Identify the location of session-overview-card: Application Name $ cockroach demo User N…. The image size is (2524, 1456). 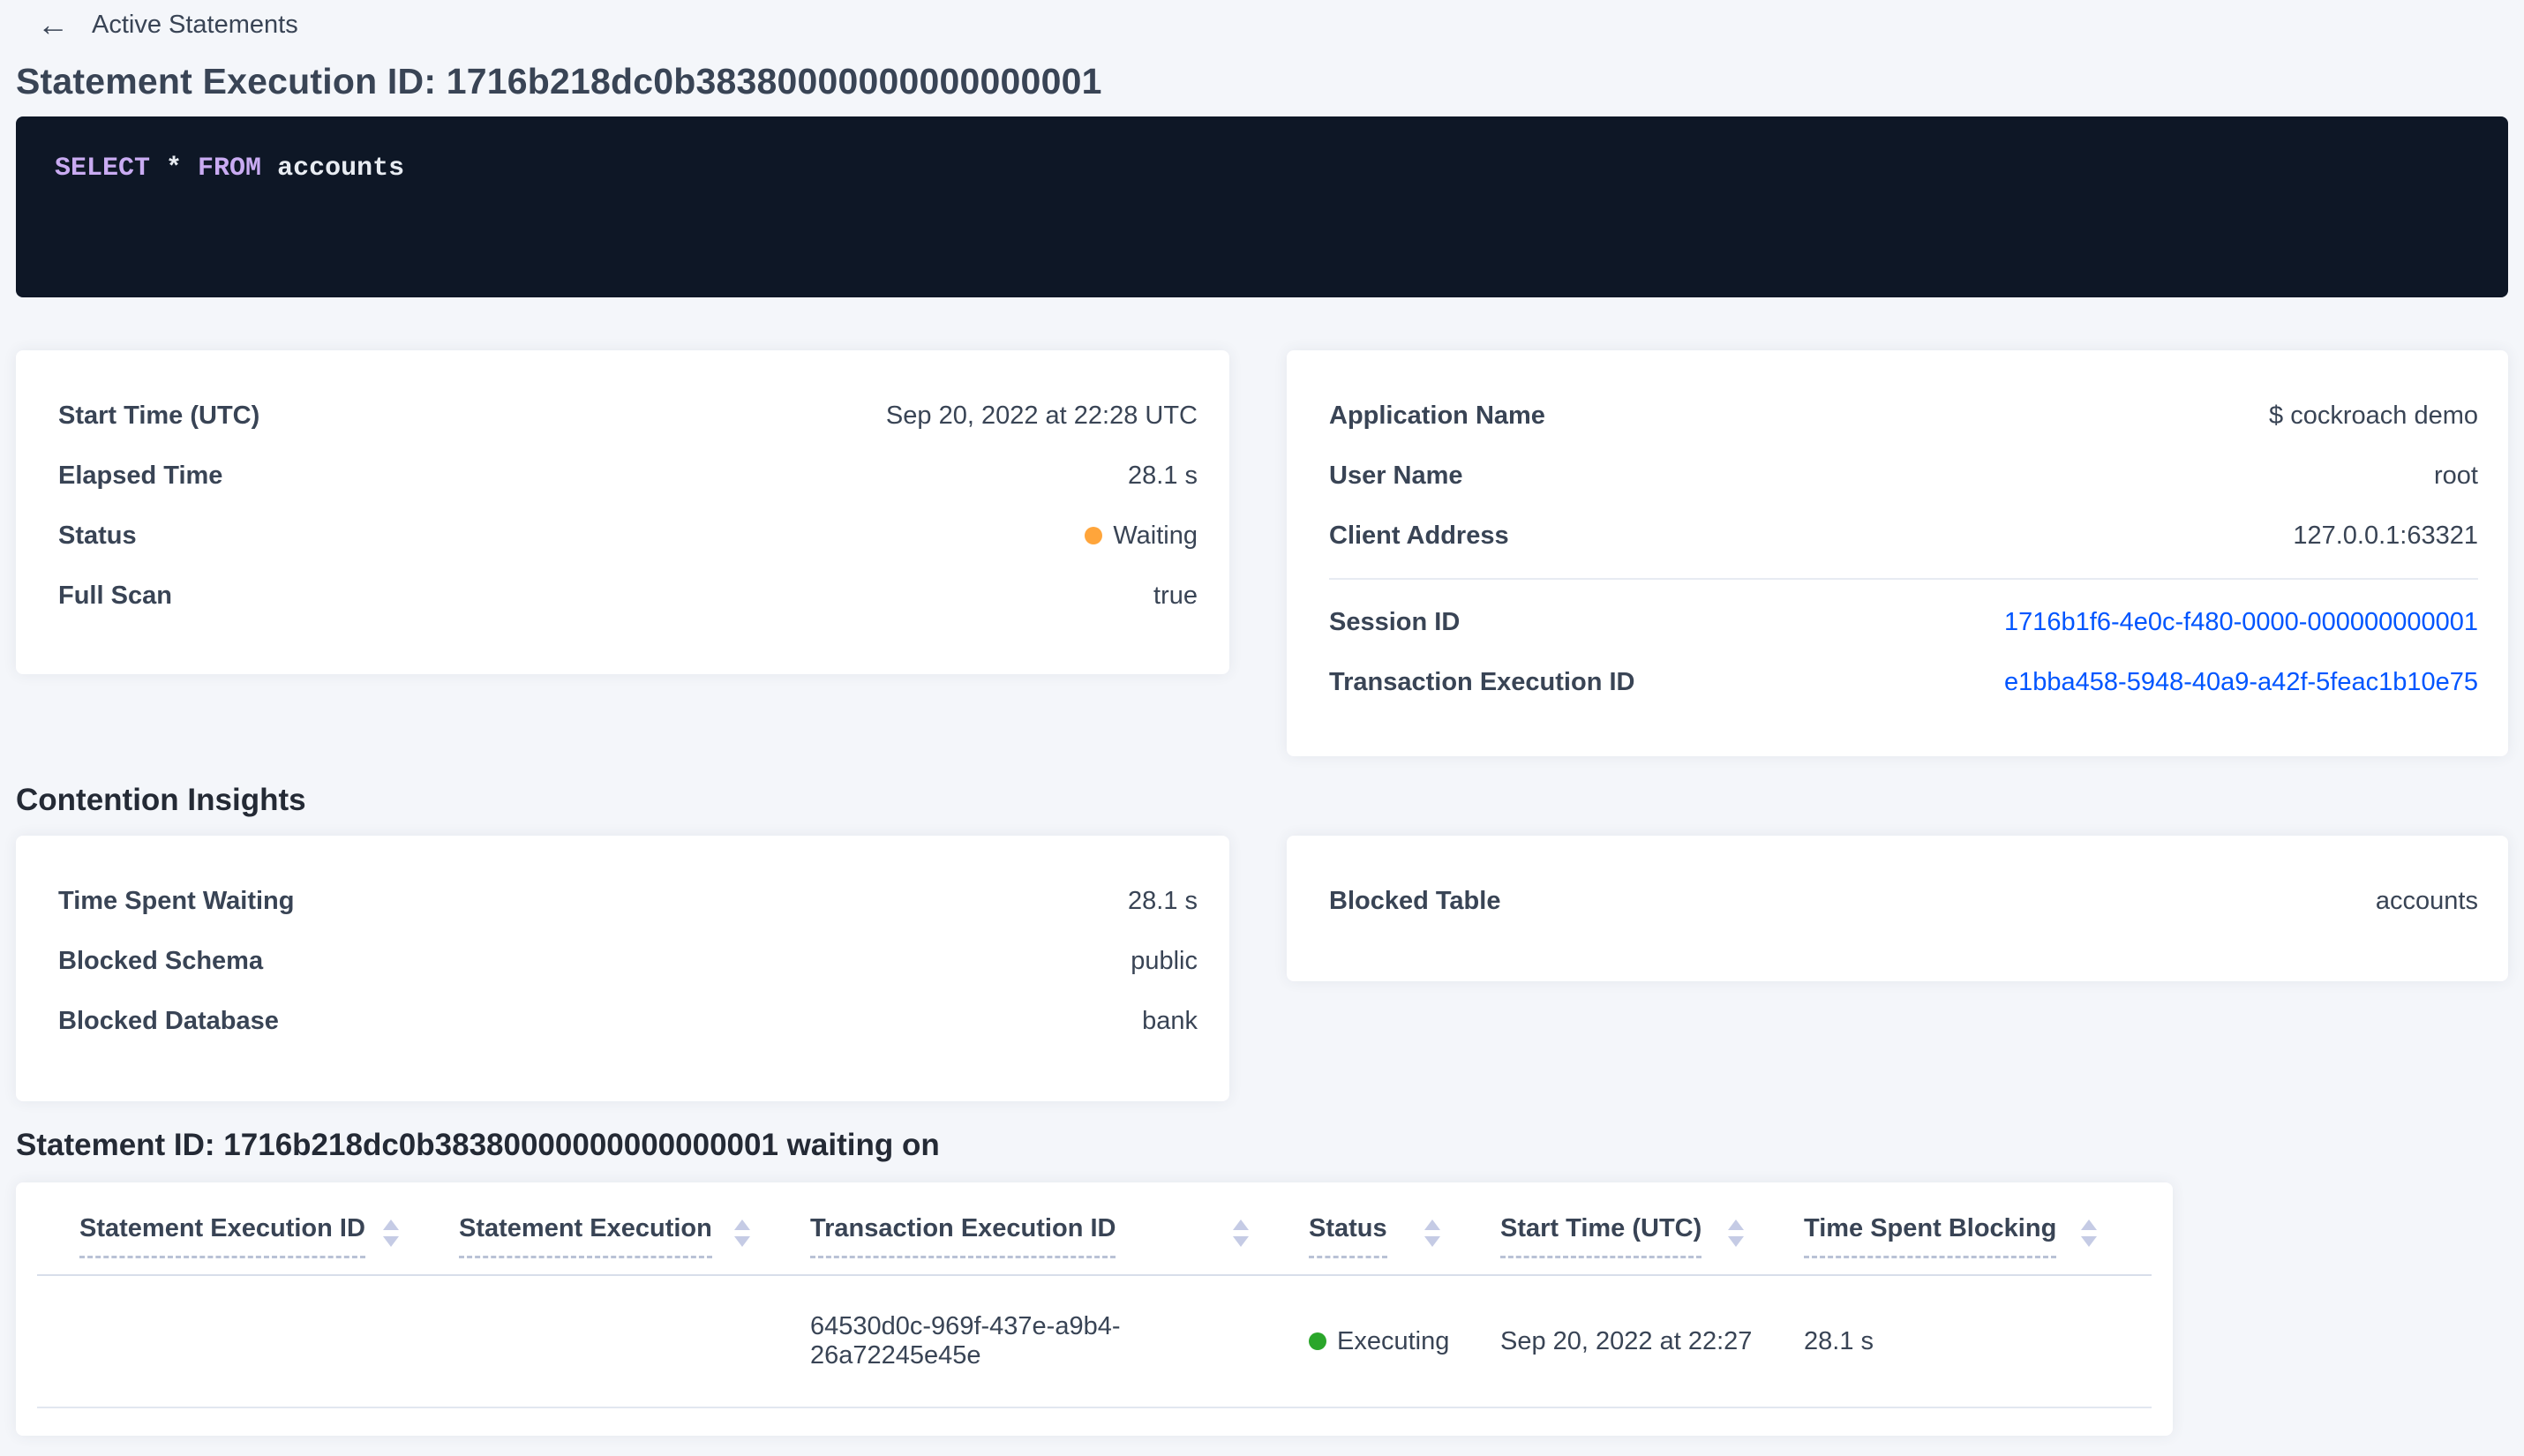
(1898, 553).